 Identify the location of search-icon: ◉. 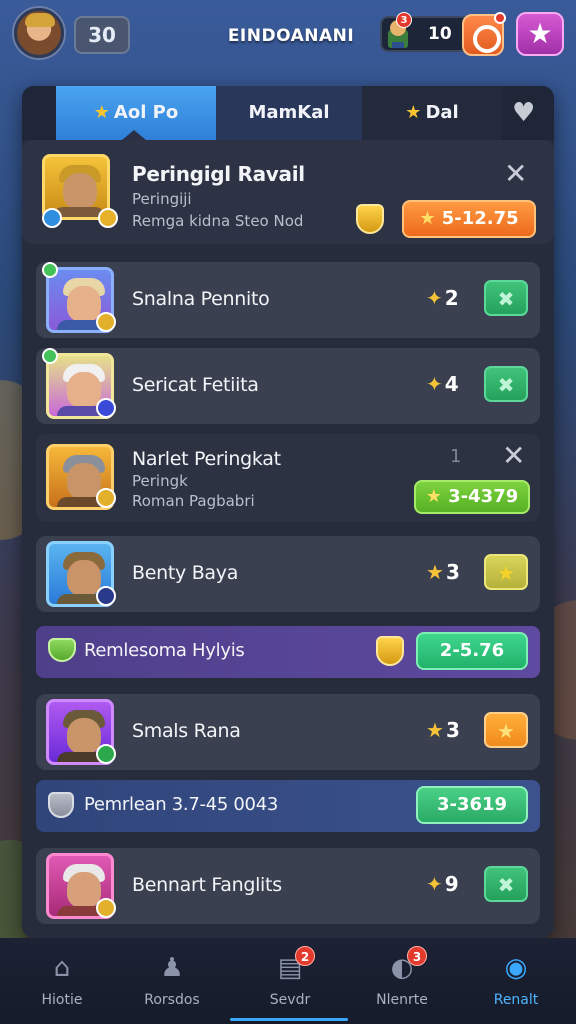
(516, 968).